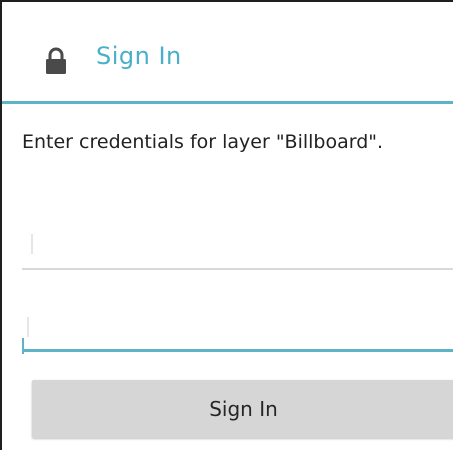  Describe the element at coordinates (242, 409) in the screenshot. I see `sign-in-button: Sign In` at that location.